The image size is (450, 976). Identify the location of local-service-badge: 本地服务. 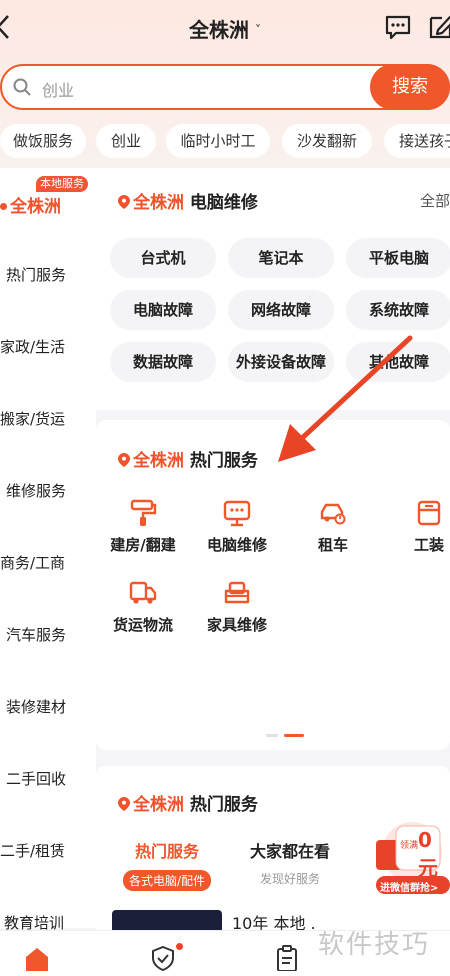
(62, 184).